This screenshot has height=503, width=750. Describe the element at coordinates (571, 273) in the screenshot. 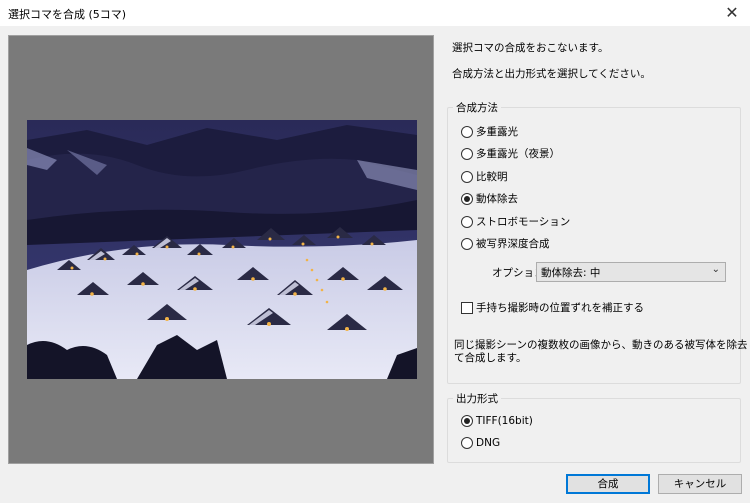

I see `option-select-value: 動体除去: 中` at that location.